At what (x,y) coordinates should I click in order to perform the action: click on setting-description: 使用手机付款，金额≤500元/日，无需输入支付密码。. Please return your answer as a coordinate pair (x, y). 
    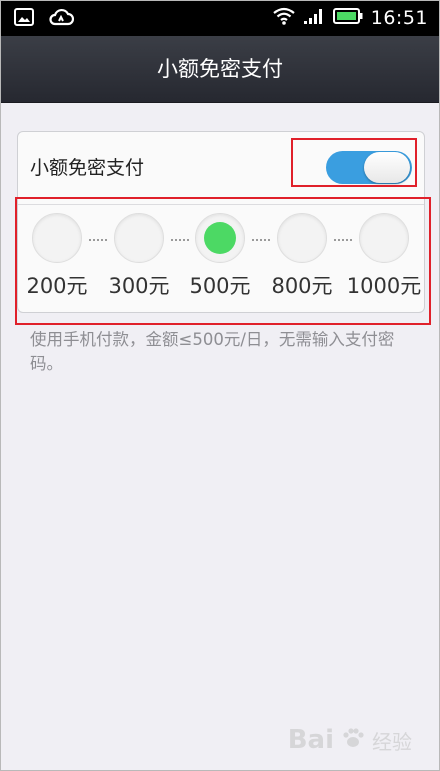
    Looking at the image, I should click on (212, 351).